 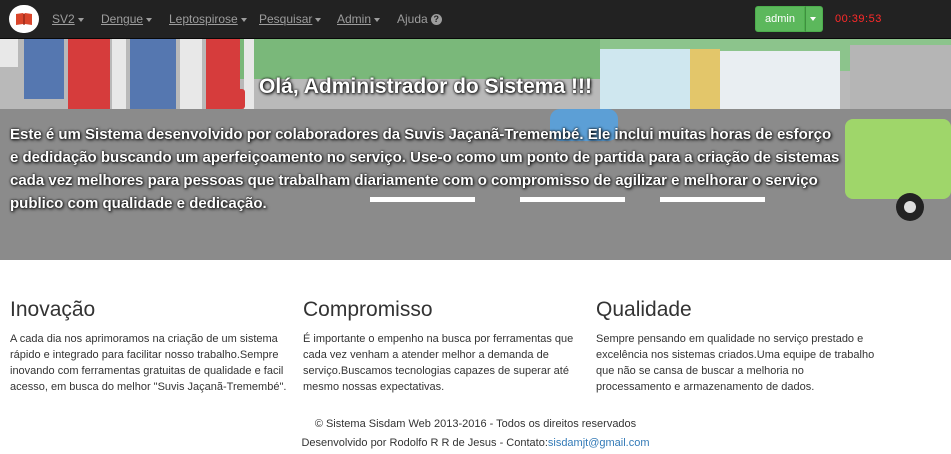 I want to click on menu-leptospirose-label: Leptospirose, so click(x=203, y=19).